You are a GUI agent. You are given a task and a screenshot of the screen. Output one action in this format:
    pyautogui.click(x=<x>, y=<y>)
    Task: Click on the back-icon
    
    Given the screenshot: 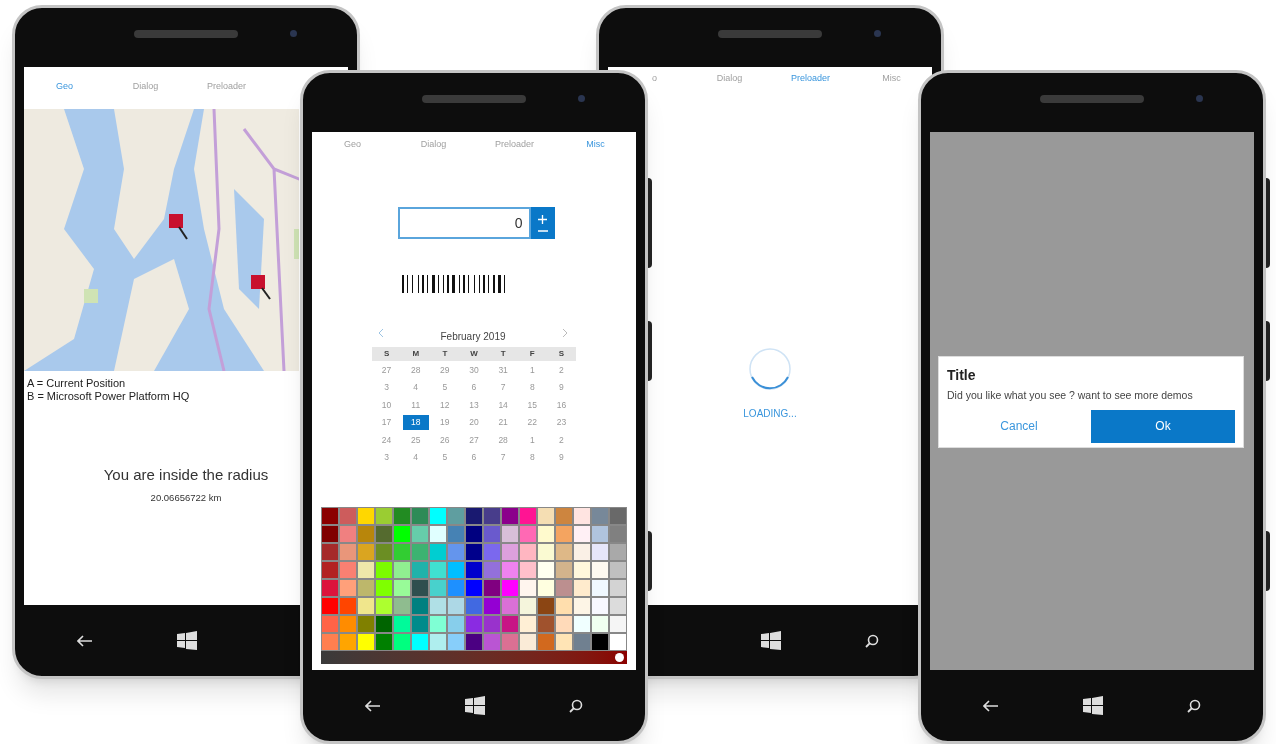 What is the action you would take?
    pyautogui.click(x=85, y=640)
    